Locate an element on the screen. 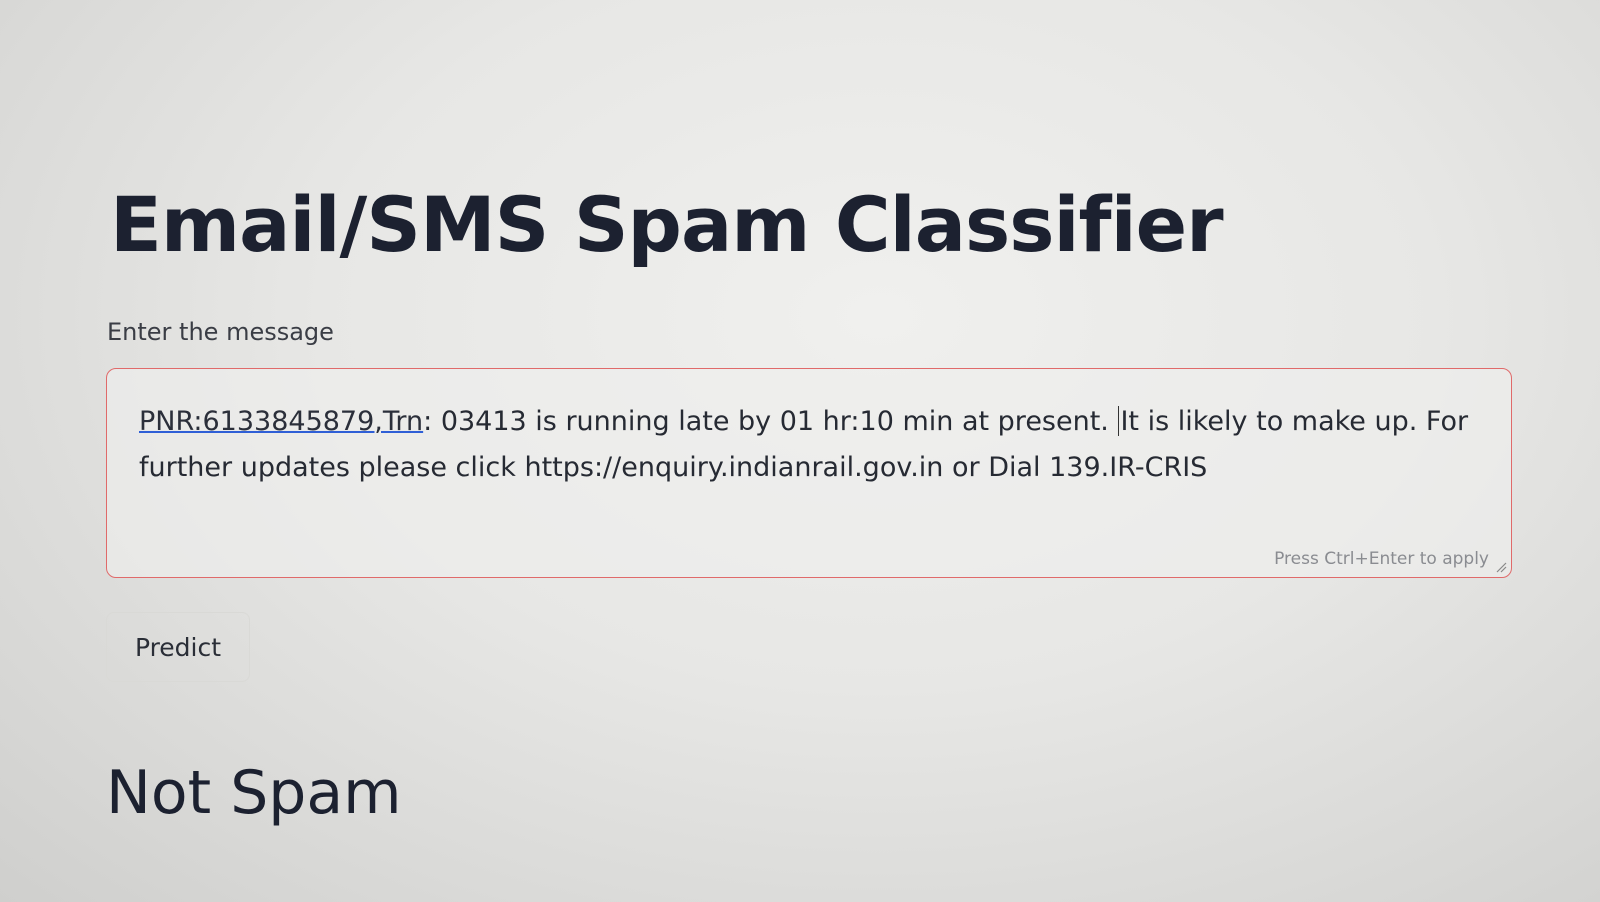  resize-handle-icon is located at coordinates (1501, 567).